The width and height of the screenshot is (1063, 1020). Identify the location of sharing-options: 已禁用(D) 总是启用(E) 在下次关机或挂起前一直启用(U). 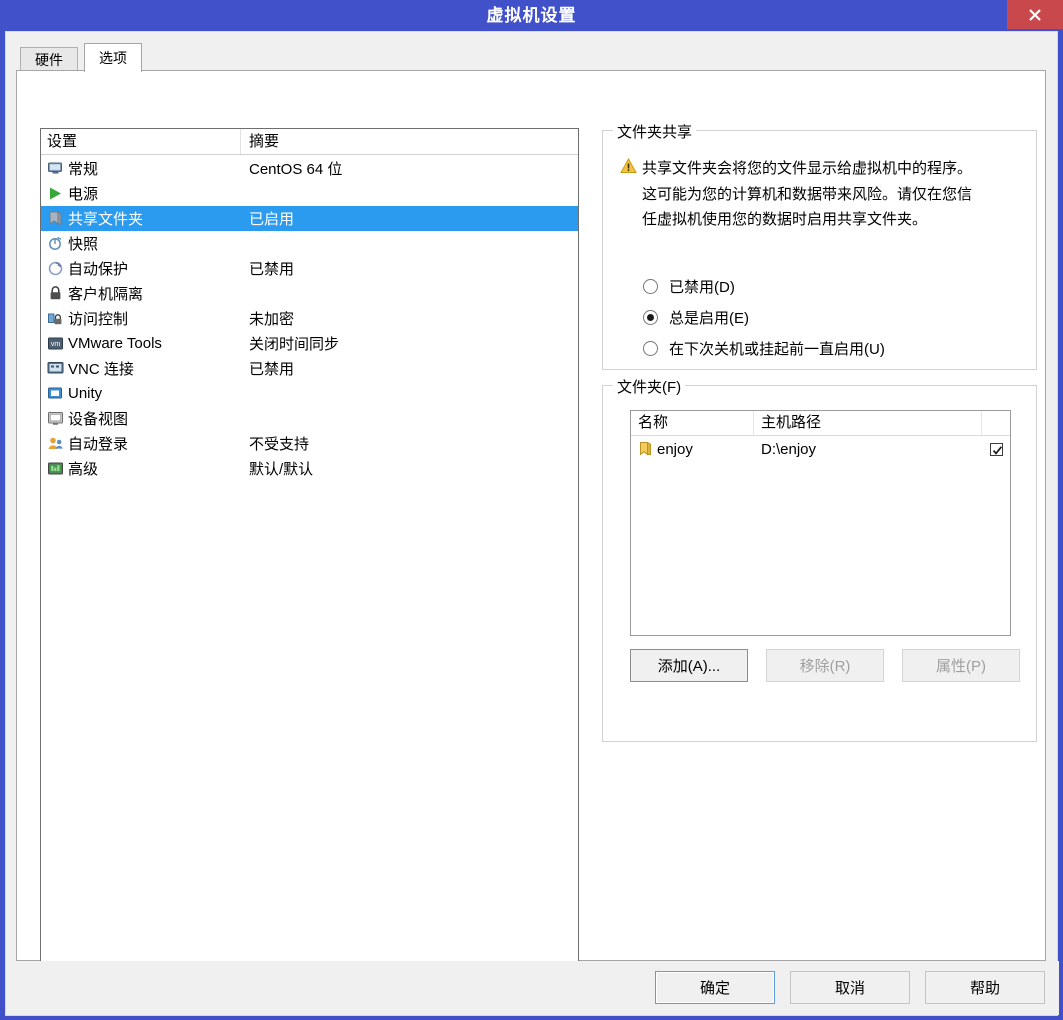
(764, 317).